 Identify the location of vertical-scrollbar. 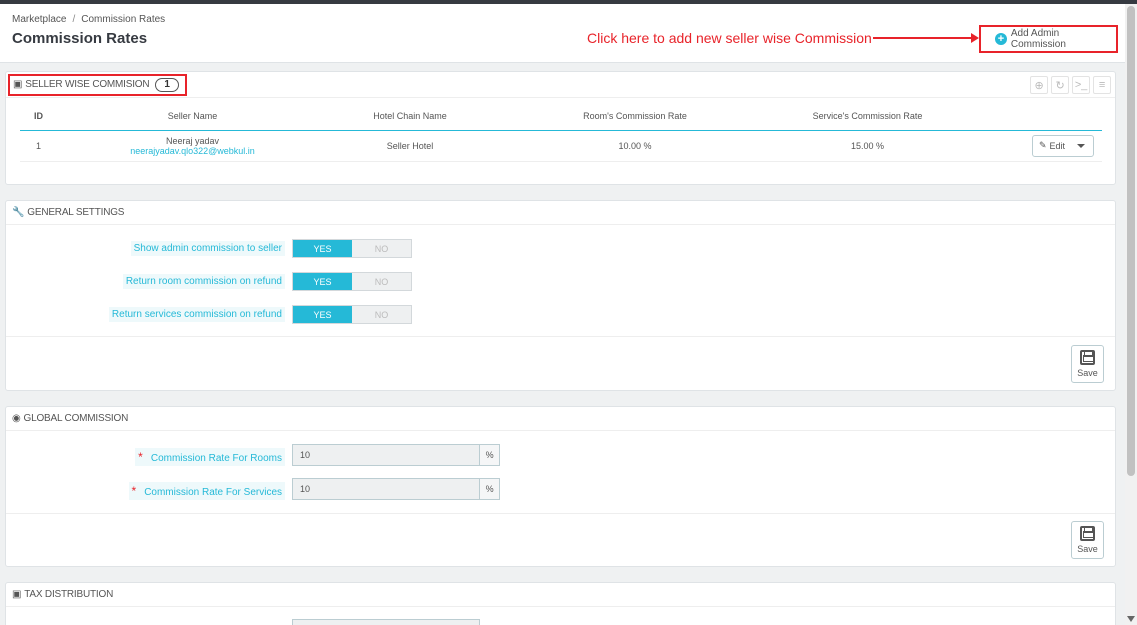
(1131, 314).